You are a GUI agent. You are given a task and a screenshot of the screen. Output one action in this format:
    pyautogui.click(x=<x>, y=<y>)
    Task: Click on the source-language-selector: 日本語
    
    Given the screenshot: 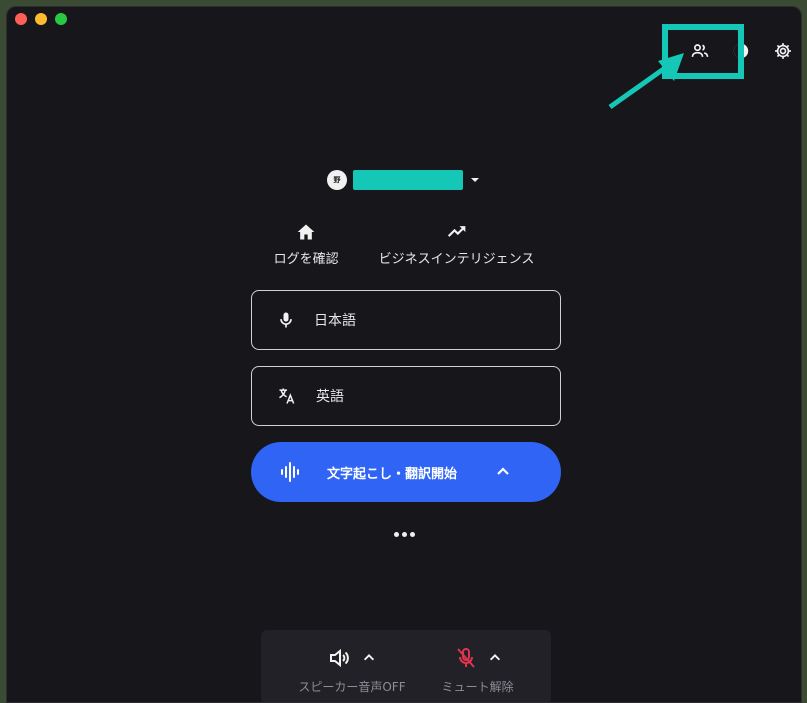 What is the action you would take?
    pyautogui.click(x=406, y=320)
    